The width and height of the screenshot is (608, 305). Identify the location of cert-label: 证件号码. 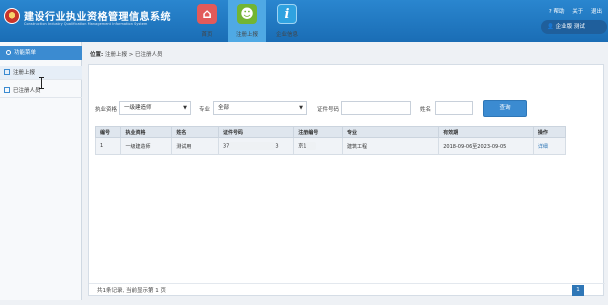
(328, 110).